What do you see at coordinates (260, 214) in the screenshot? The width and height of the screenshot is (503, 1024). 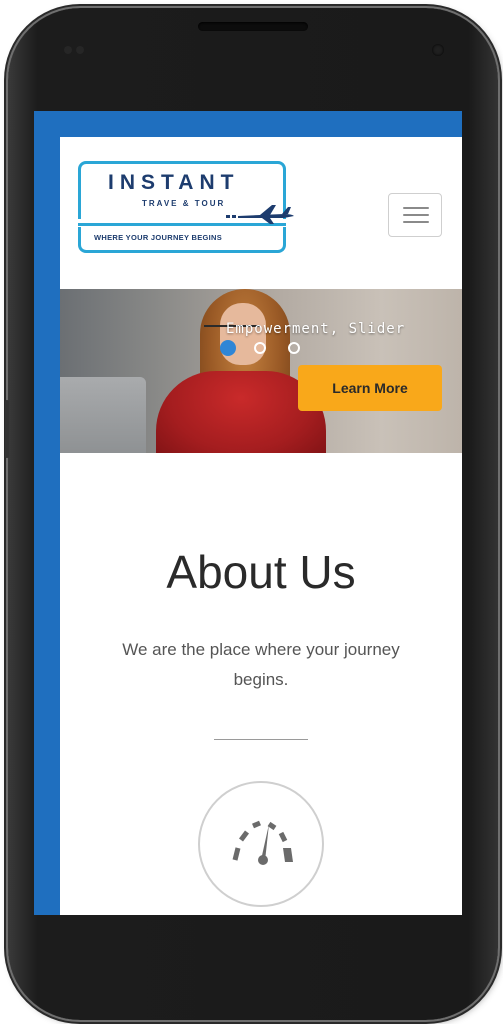 I see `airplane-icon` at bounding box center [260, 214].